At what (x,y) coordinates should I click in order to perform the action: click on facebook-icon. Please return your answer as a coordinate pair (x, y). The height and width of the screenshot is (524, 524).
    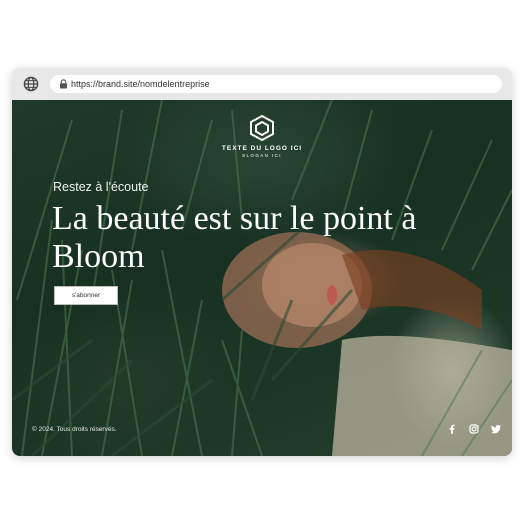
    Looking at the image, I should click on (452, 429).